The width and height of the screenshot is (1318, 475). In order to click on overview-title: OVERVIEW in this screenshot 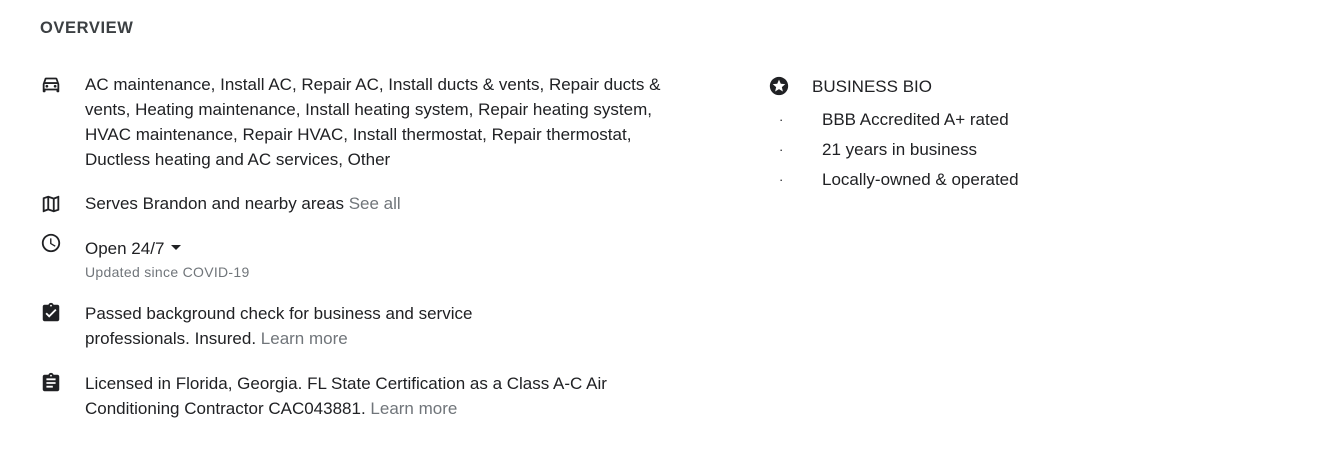, I will do `click(87, 28)`.